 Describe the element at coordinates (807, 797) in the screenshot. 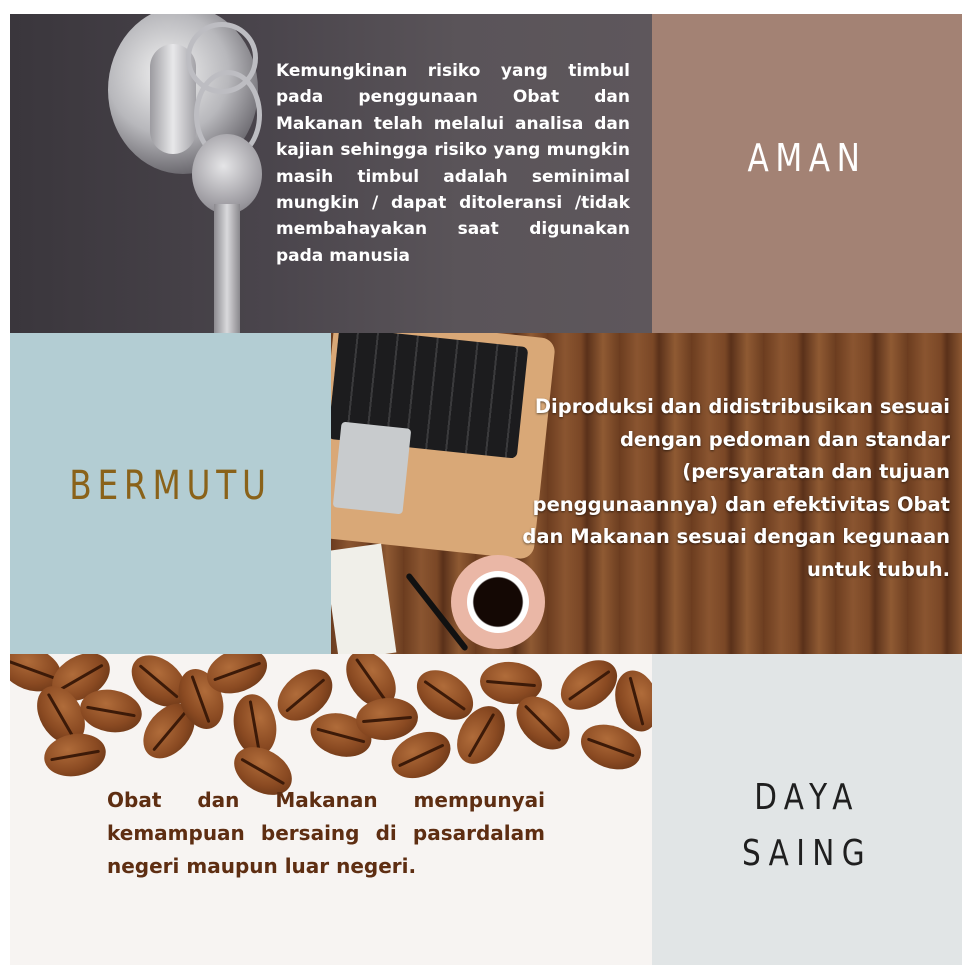

I see `daya-saing-title-line1: DAYA` at that location.